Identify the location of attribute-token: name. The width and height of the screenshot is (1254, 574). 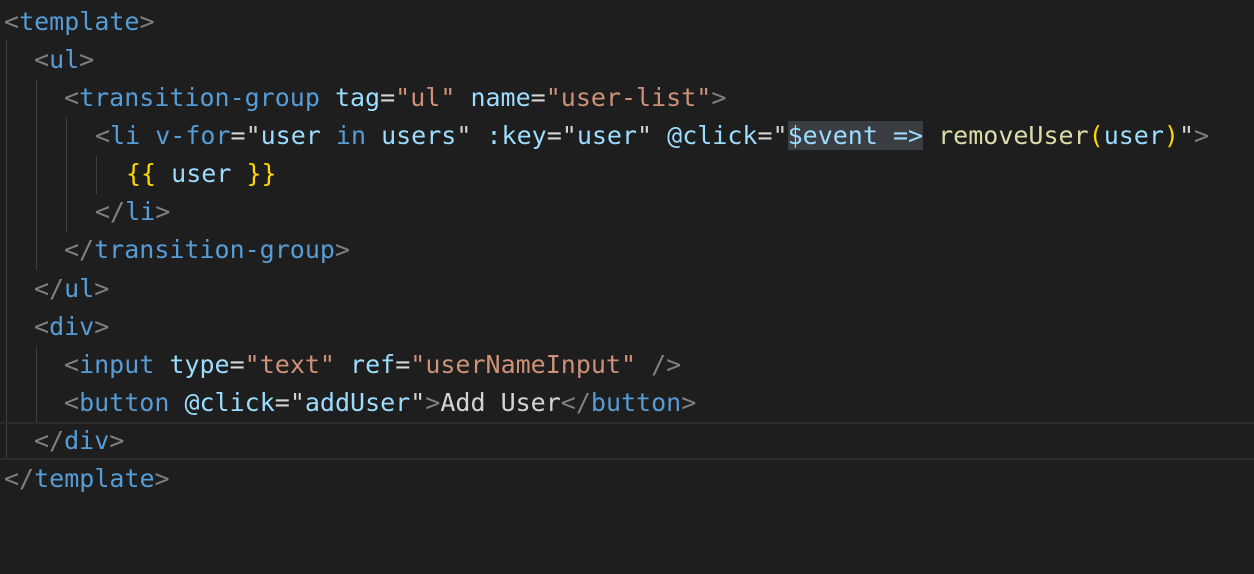
(500, 97).